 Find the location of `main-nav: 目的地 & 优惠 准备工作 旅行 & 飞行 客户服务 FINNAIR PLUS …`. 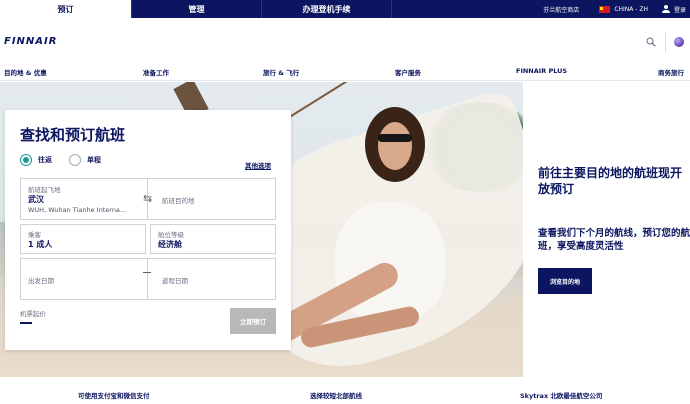

main-nav: 目的地 & 优惠 准备工作 旅行 & 飞行 客户服务 FINNAIR PLUS … is located at coordinates (345, 72).